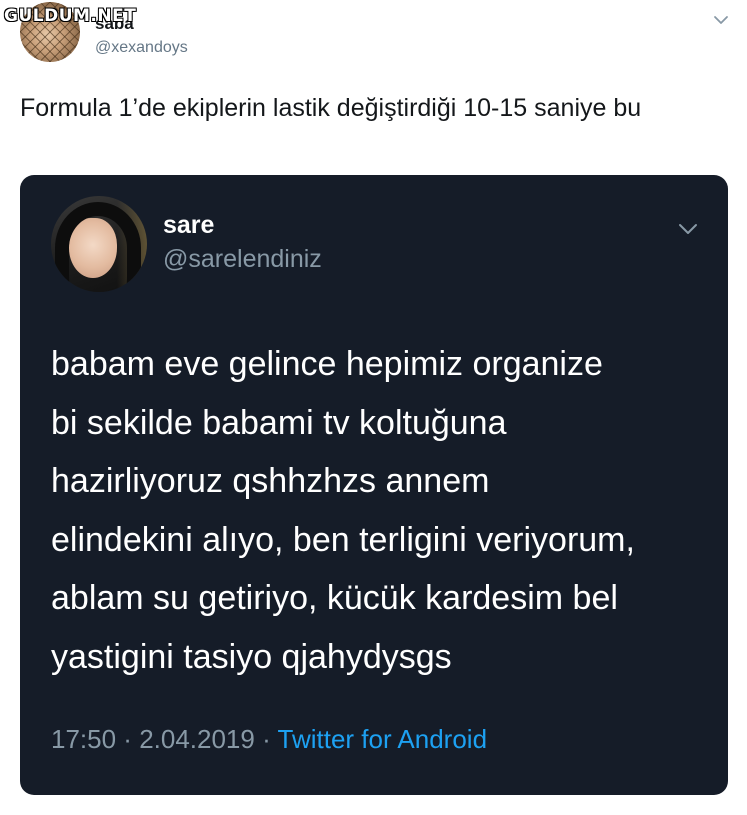 The width and height of the screenshot is (747, 815). What do you see at coordinates (327, 364) in the screenshot?
I see `tweet-line: babam eve gelince hepimiz organize` at bounding box center [327, 364].